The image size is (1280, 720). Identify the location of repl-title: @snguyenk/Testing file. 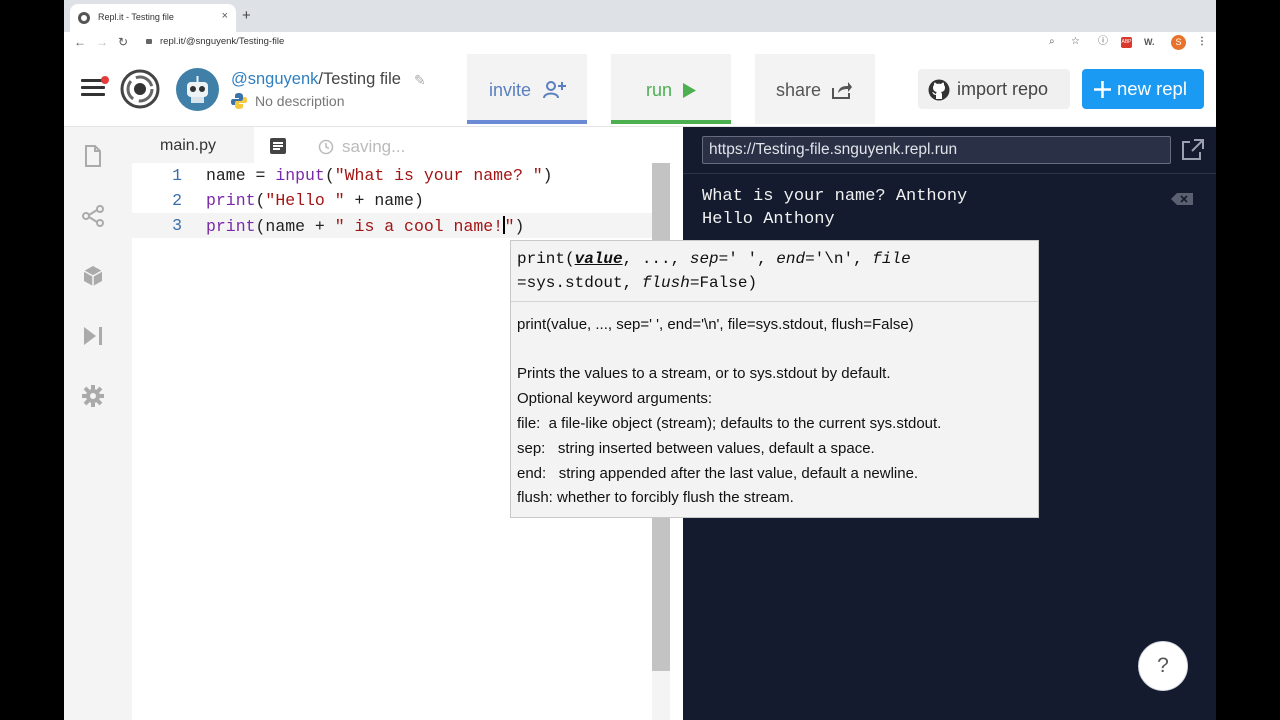
(316, 79).